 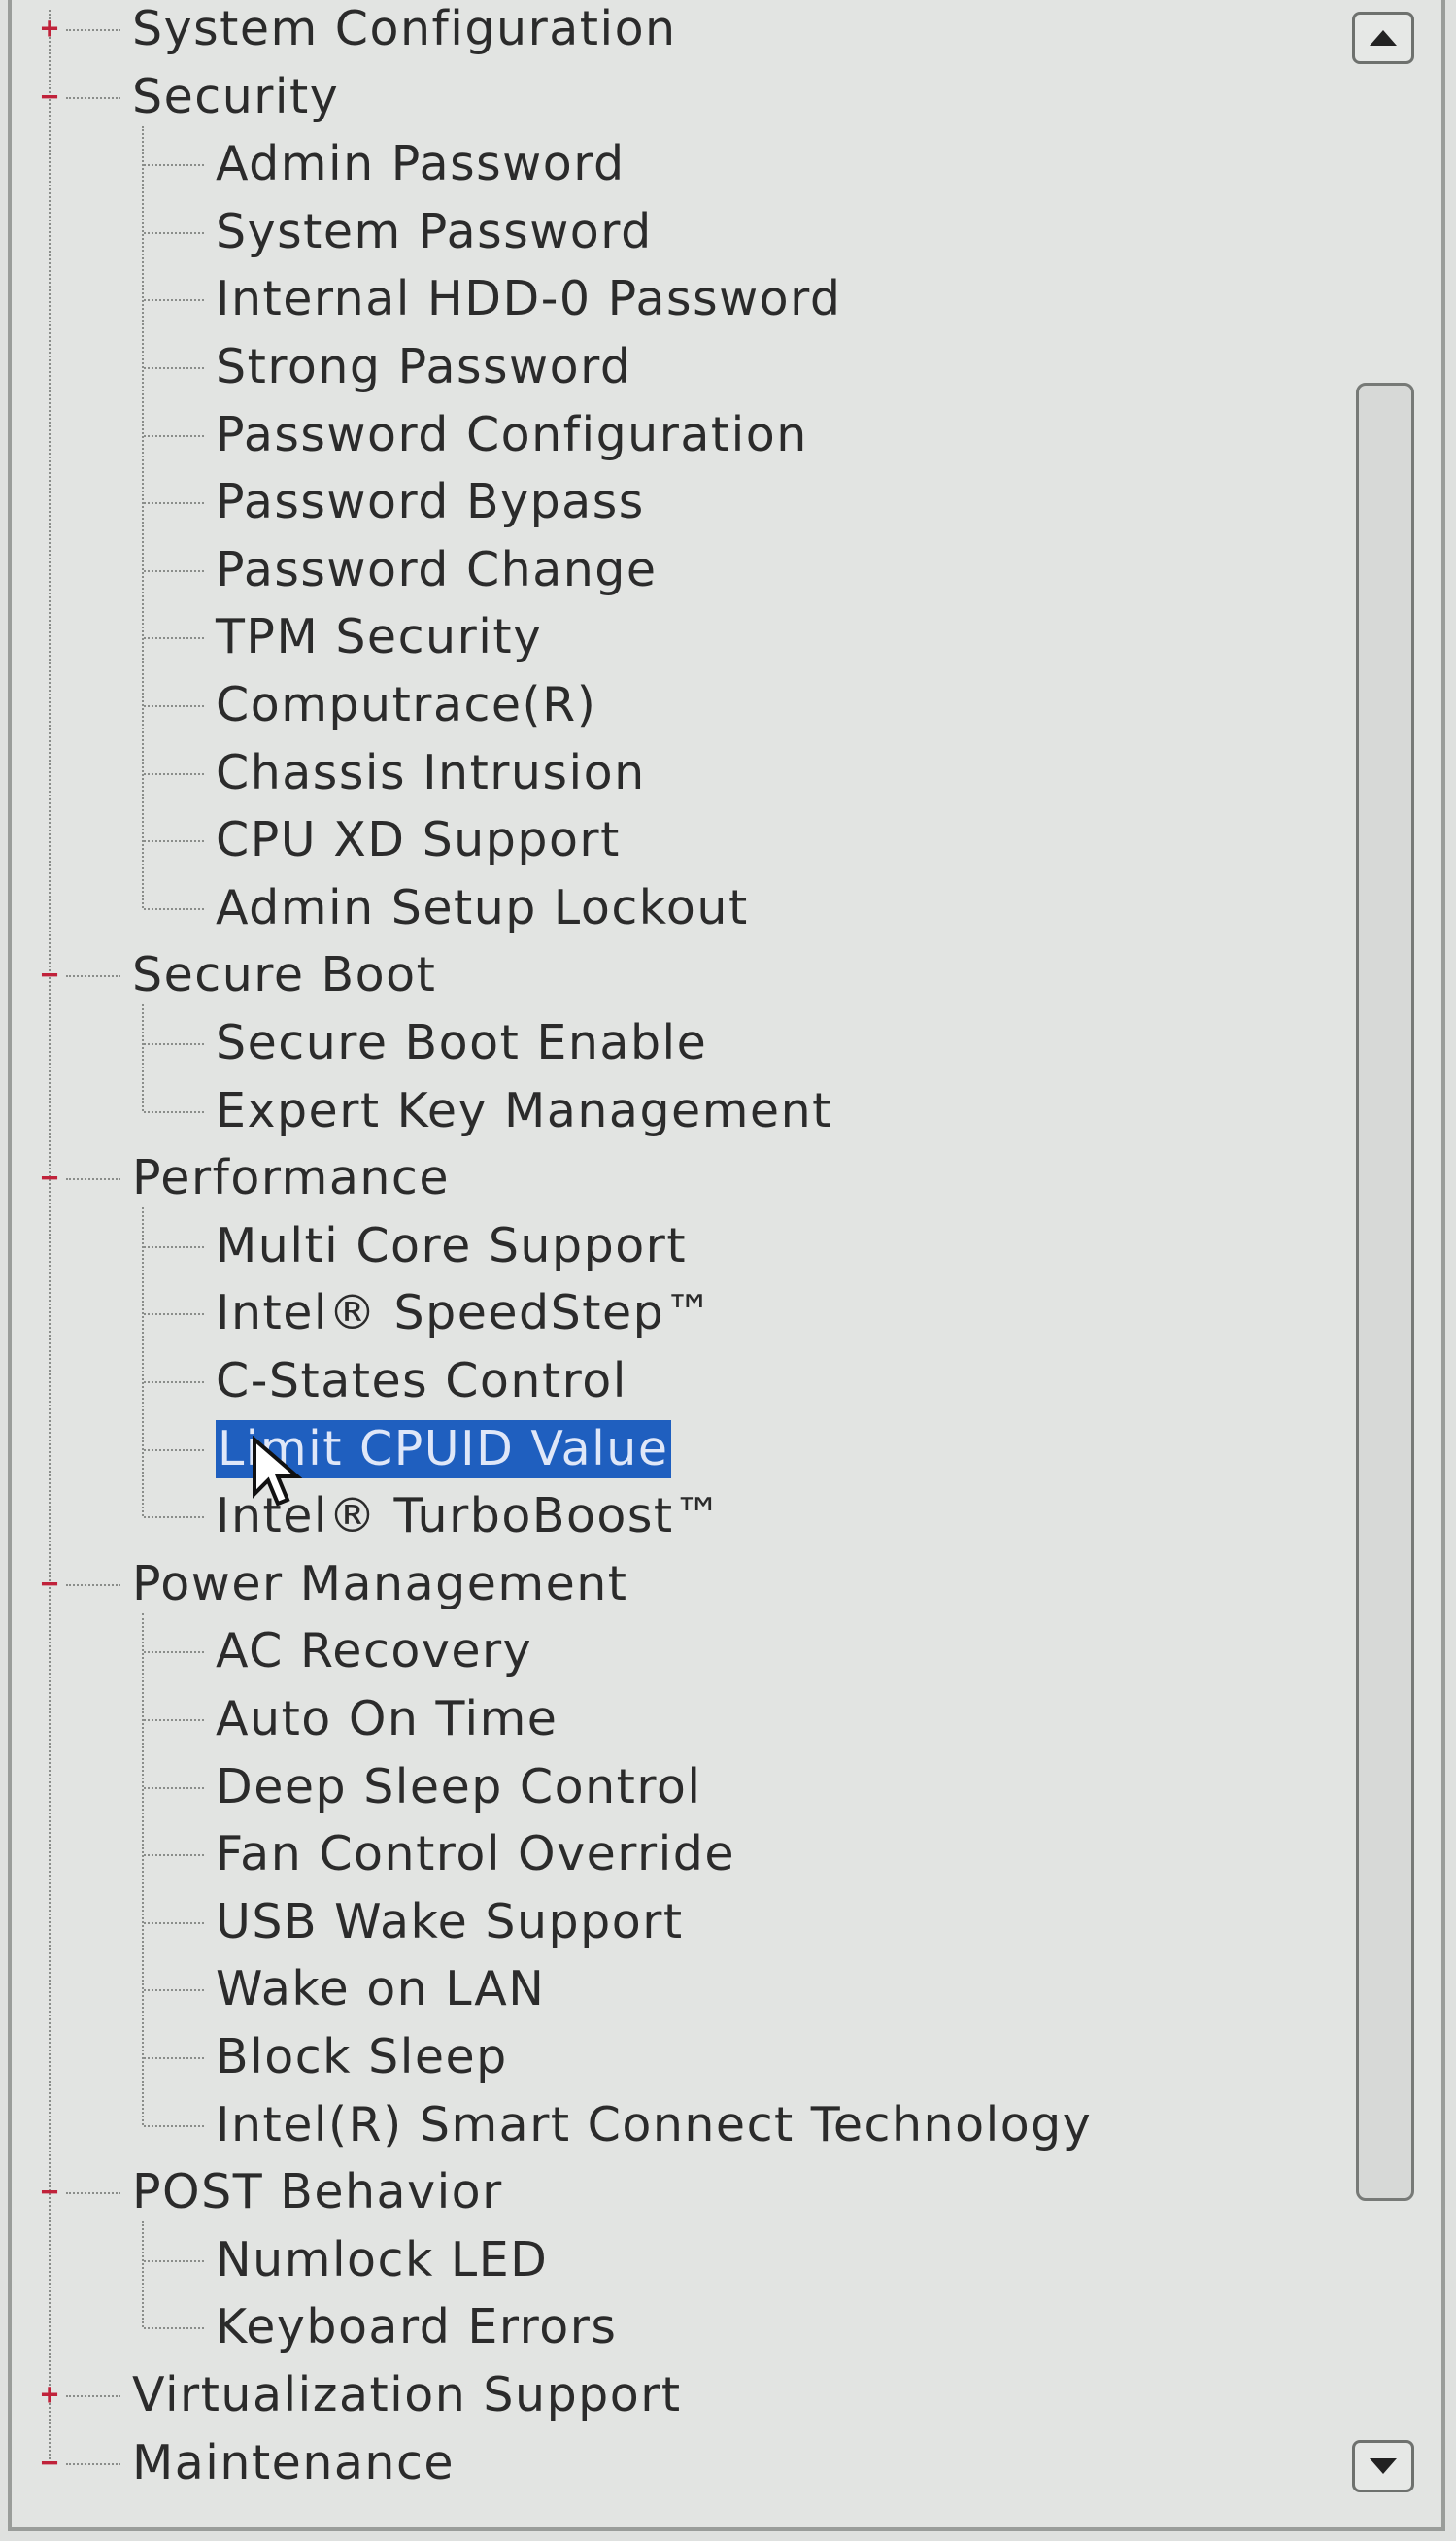 What do you see at coordinates (416, 2327) in the screenshot?
I see `tree-item-keyboard-errors: Keyboard Errors` at bounding box center [416, 2327].